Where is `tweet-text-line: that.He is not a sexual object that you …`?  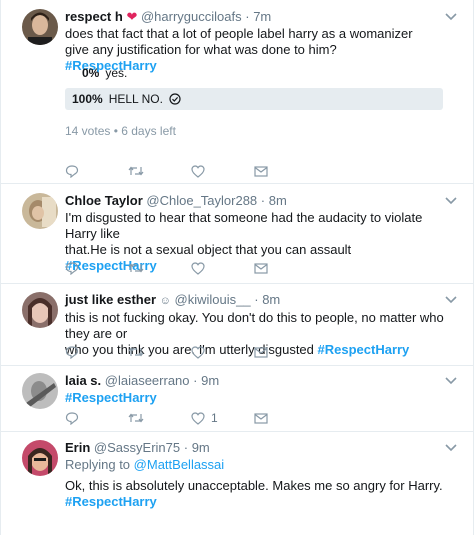 tweet-text-line: that.He is not a sexual object that you … is located at coordinates (208, 249).